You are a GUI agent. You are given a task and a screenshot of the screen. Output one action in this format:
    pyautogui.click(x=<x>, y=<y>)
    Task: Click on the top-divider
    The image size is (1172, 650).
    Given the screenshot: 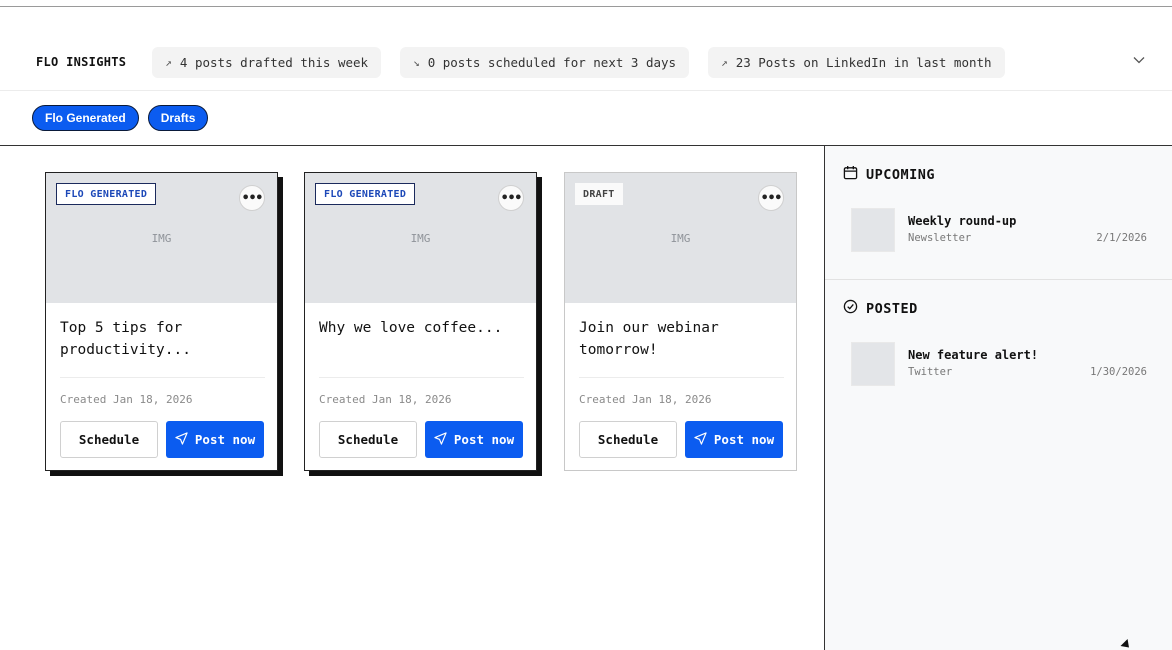 What is the action you would take?
    pyautogui.click(x=586, y=6)
    